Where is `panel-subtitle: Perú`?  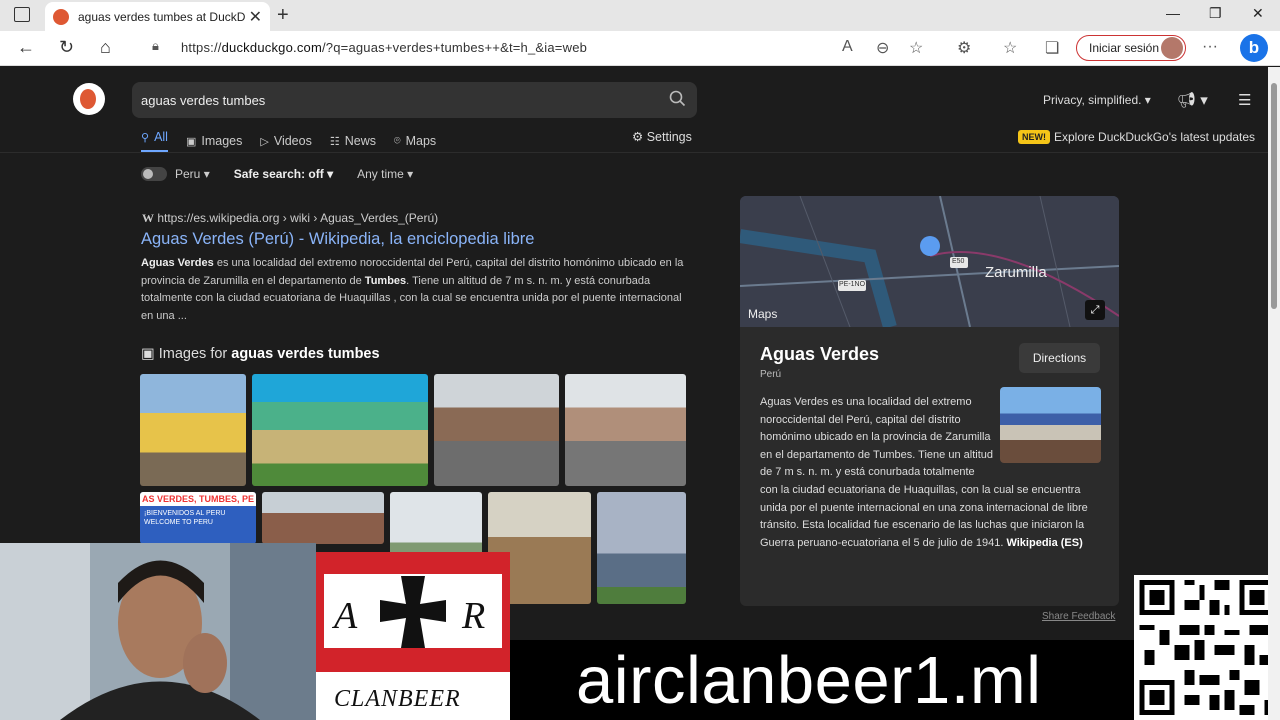 panel-subtitle: Perú is located at coordinates (771, 374).